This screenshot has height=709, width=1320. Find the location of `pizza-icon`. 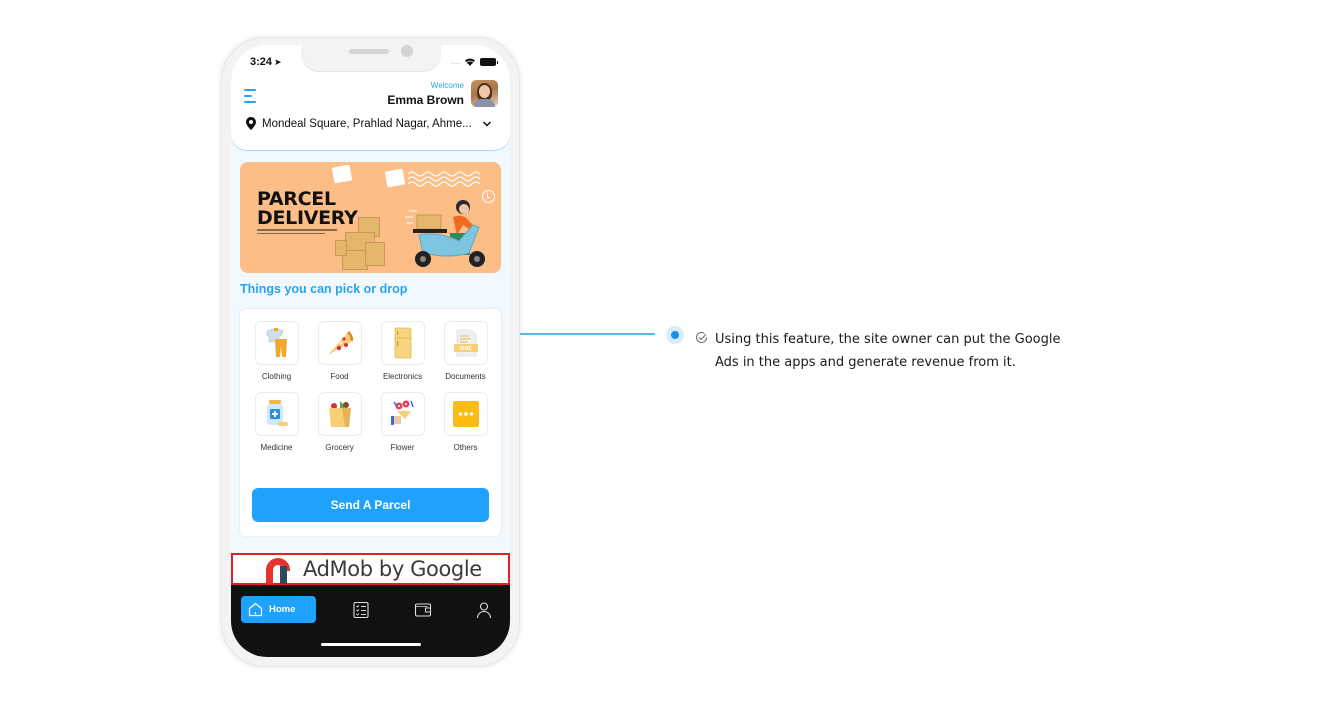

pizza-icon is located at coordinates (339, 343).